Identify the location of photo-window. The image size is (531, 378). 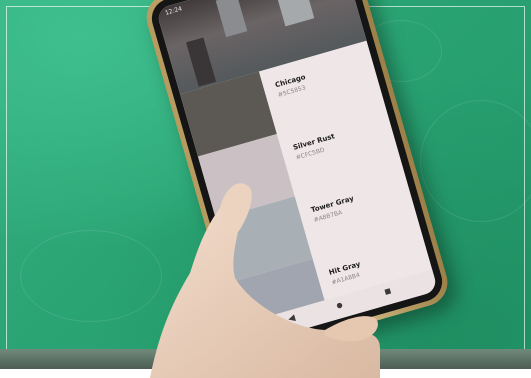
(231, 19).